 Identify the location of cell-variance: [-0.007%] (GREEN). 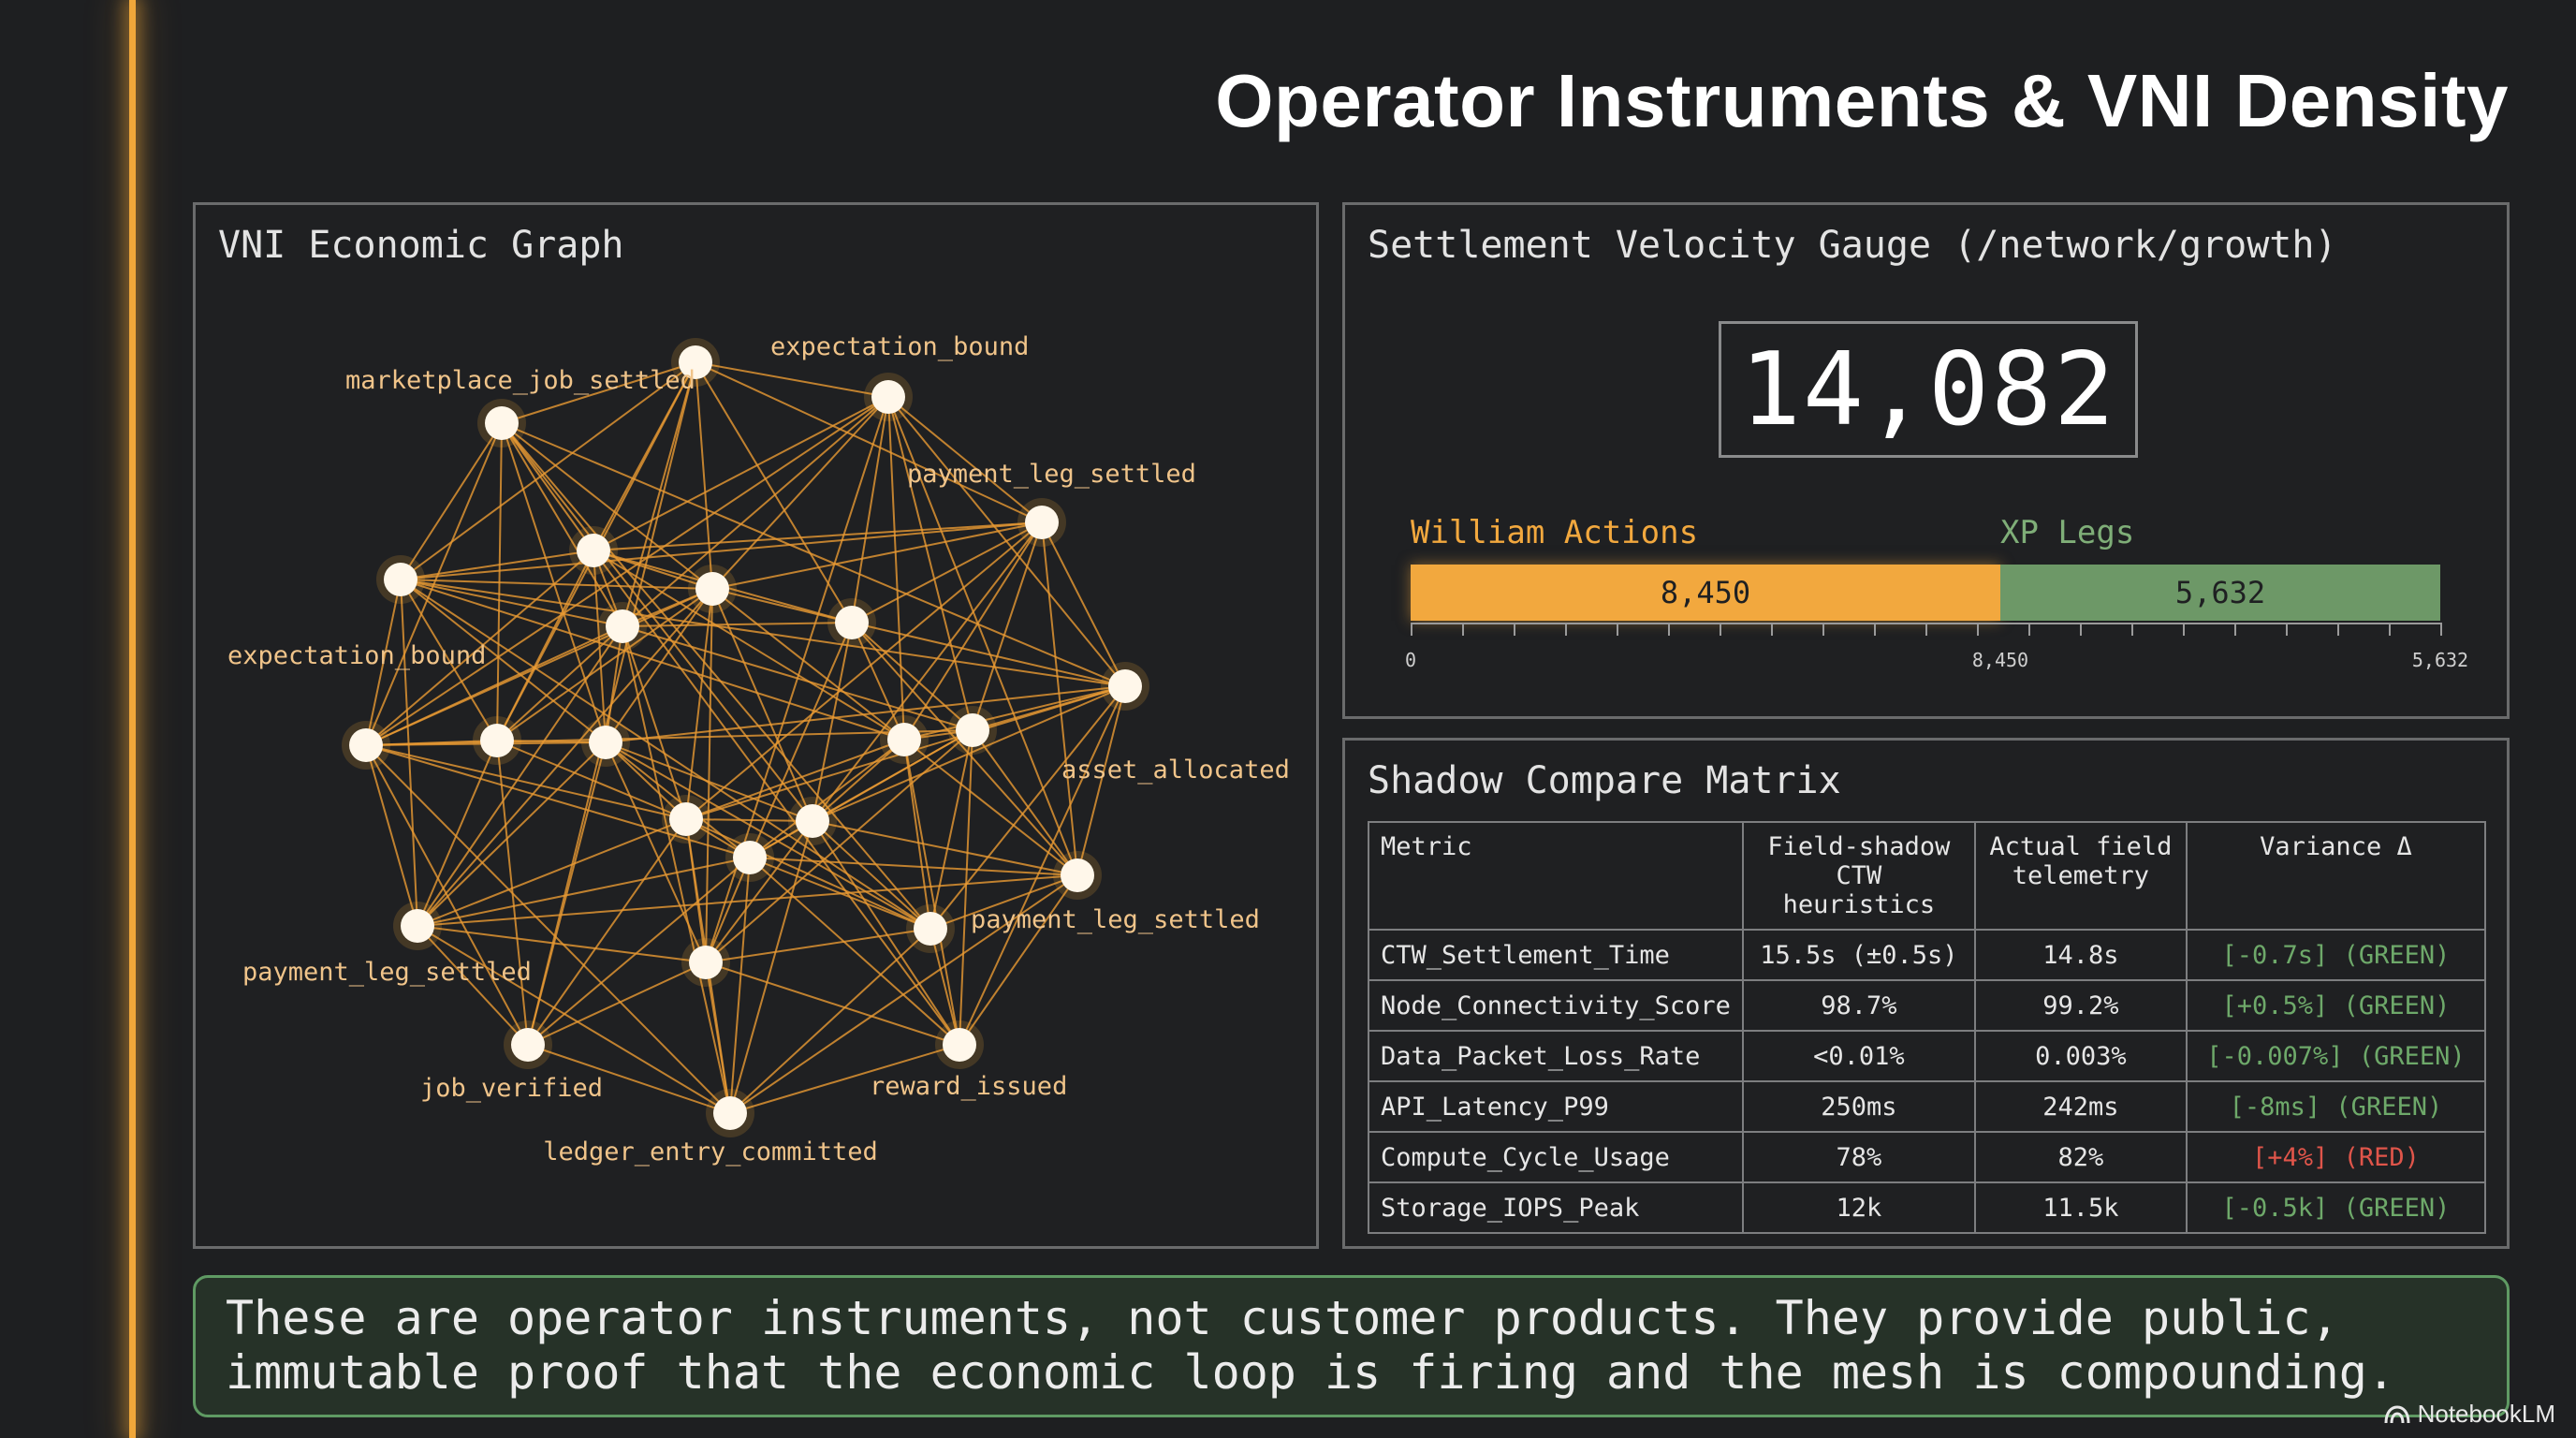
(2336, 1056).